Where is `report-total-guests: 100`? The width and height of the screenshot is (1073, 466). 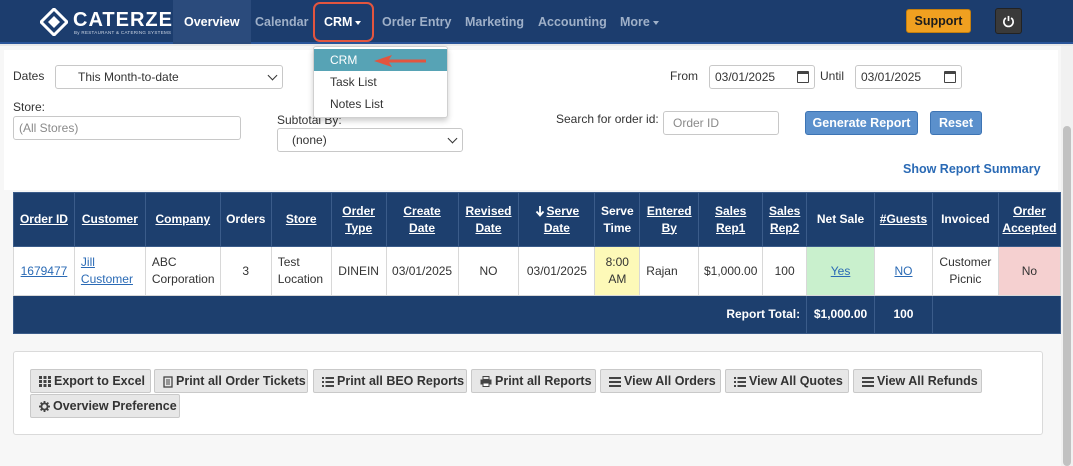 report-total-guests: 100 is located at coordinates (903, 314).